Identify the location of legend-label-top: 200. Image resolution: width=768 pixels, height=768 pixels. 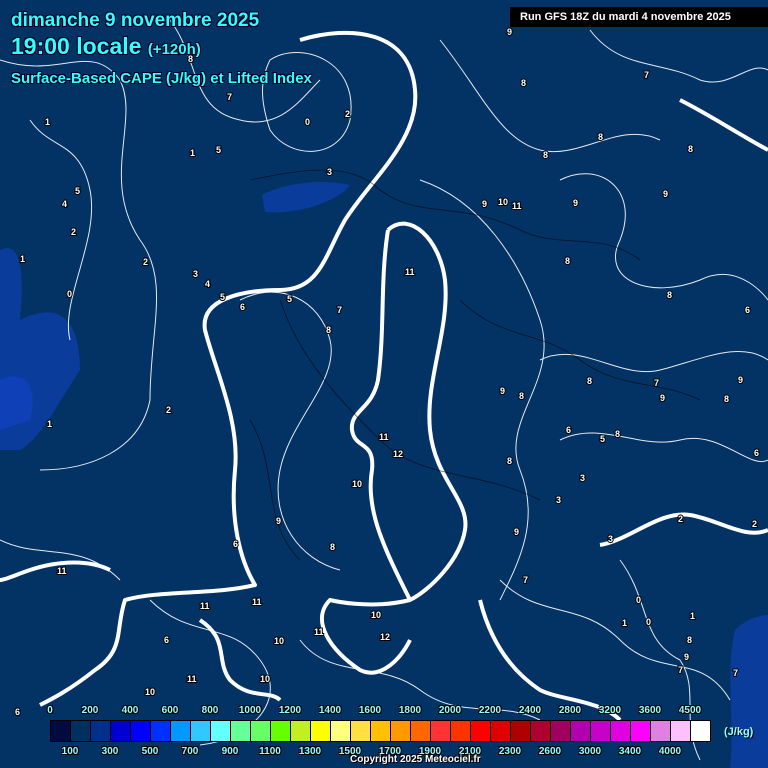
(90, 710).